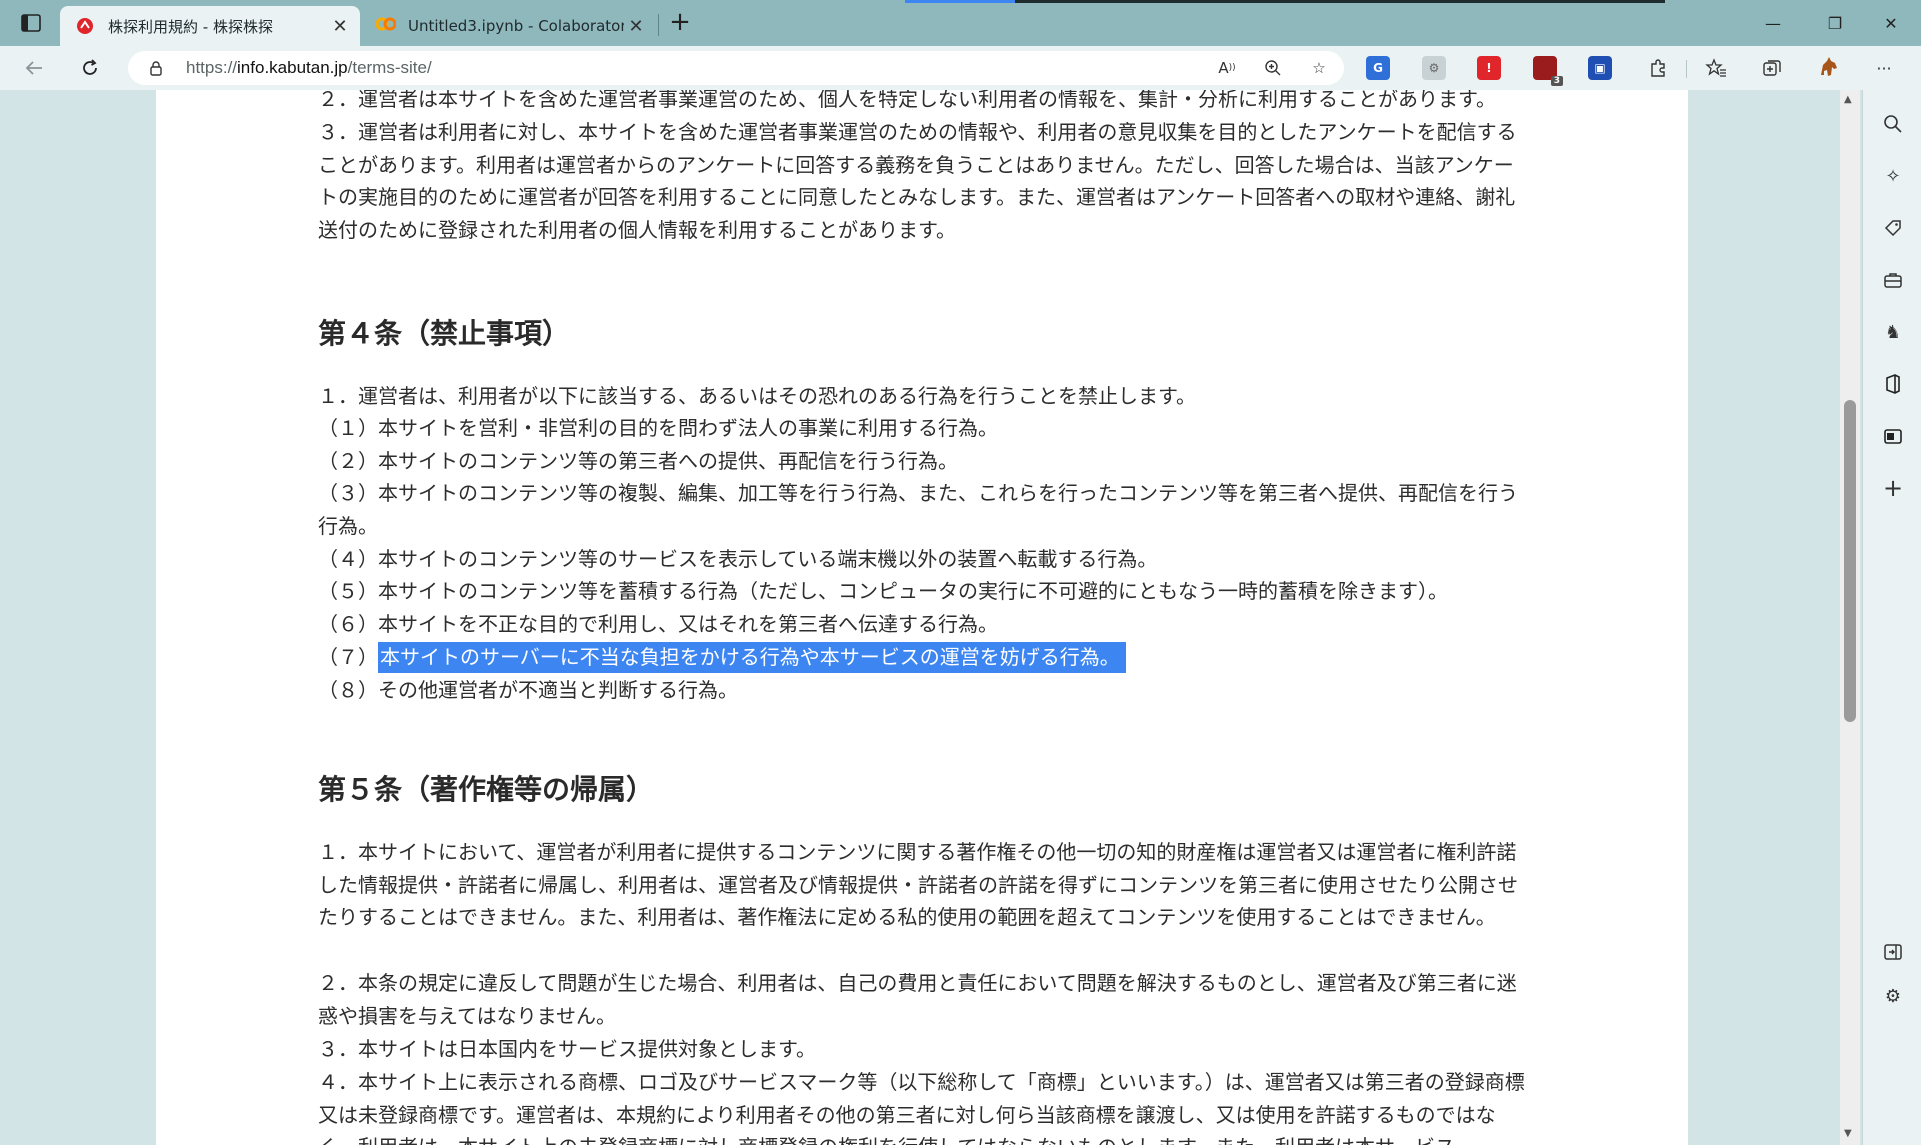 The height and width of the screenshot is (1145, 1921). I want to click on minimize-button: —, so click(1773, 23).